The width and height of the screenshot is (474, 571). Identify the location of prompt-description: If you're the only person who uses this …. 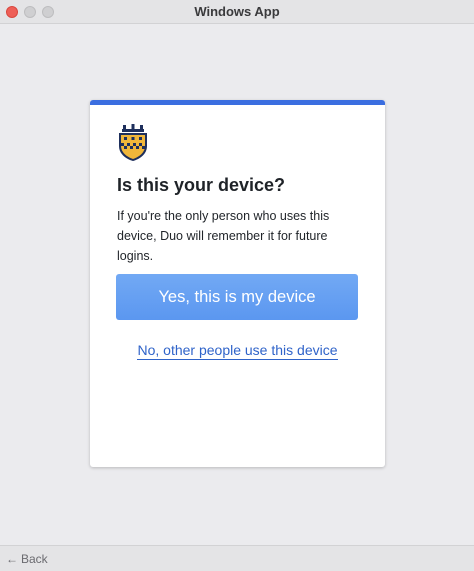
(223, 236).